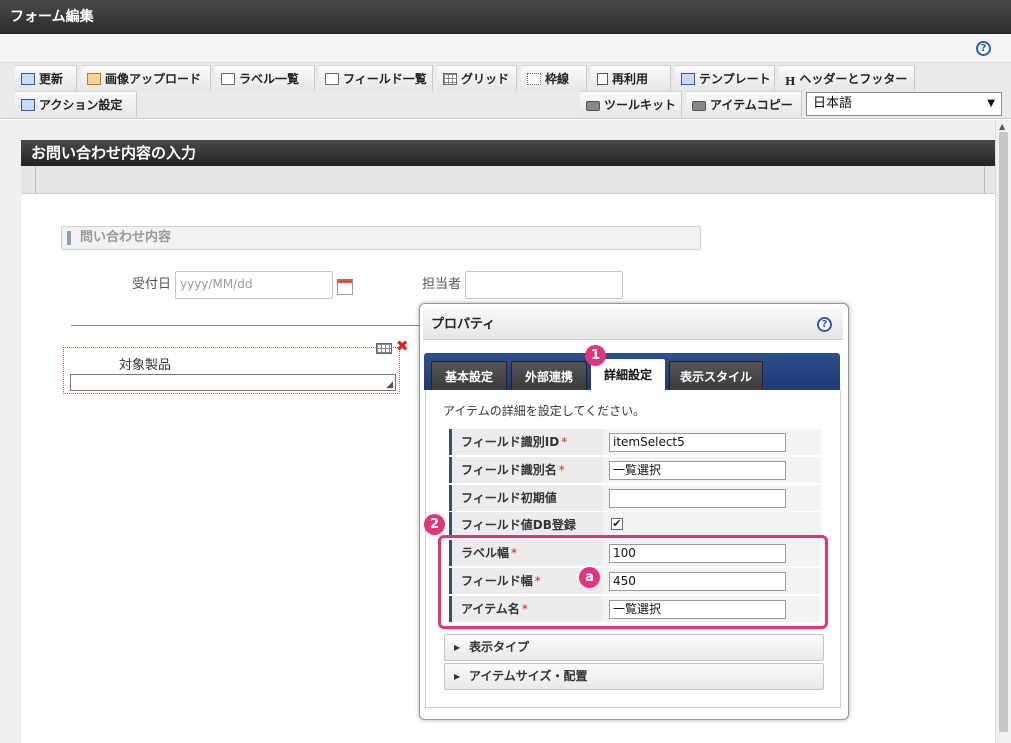 This screenshot has height=743, width=1011. What do you see at coordinates (28, 79) in the screenshot?
I see `refresh-icon` at bounding box center [28, 79].